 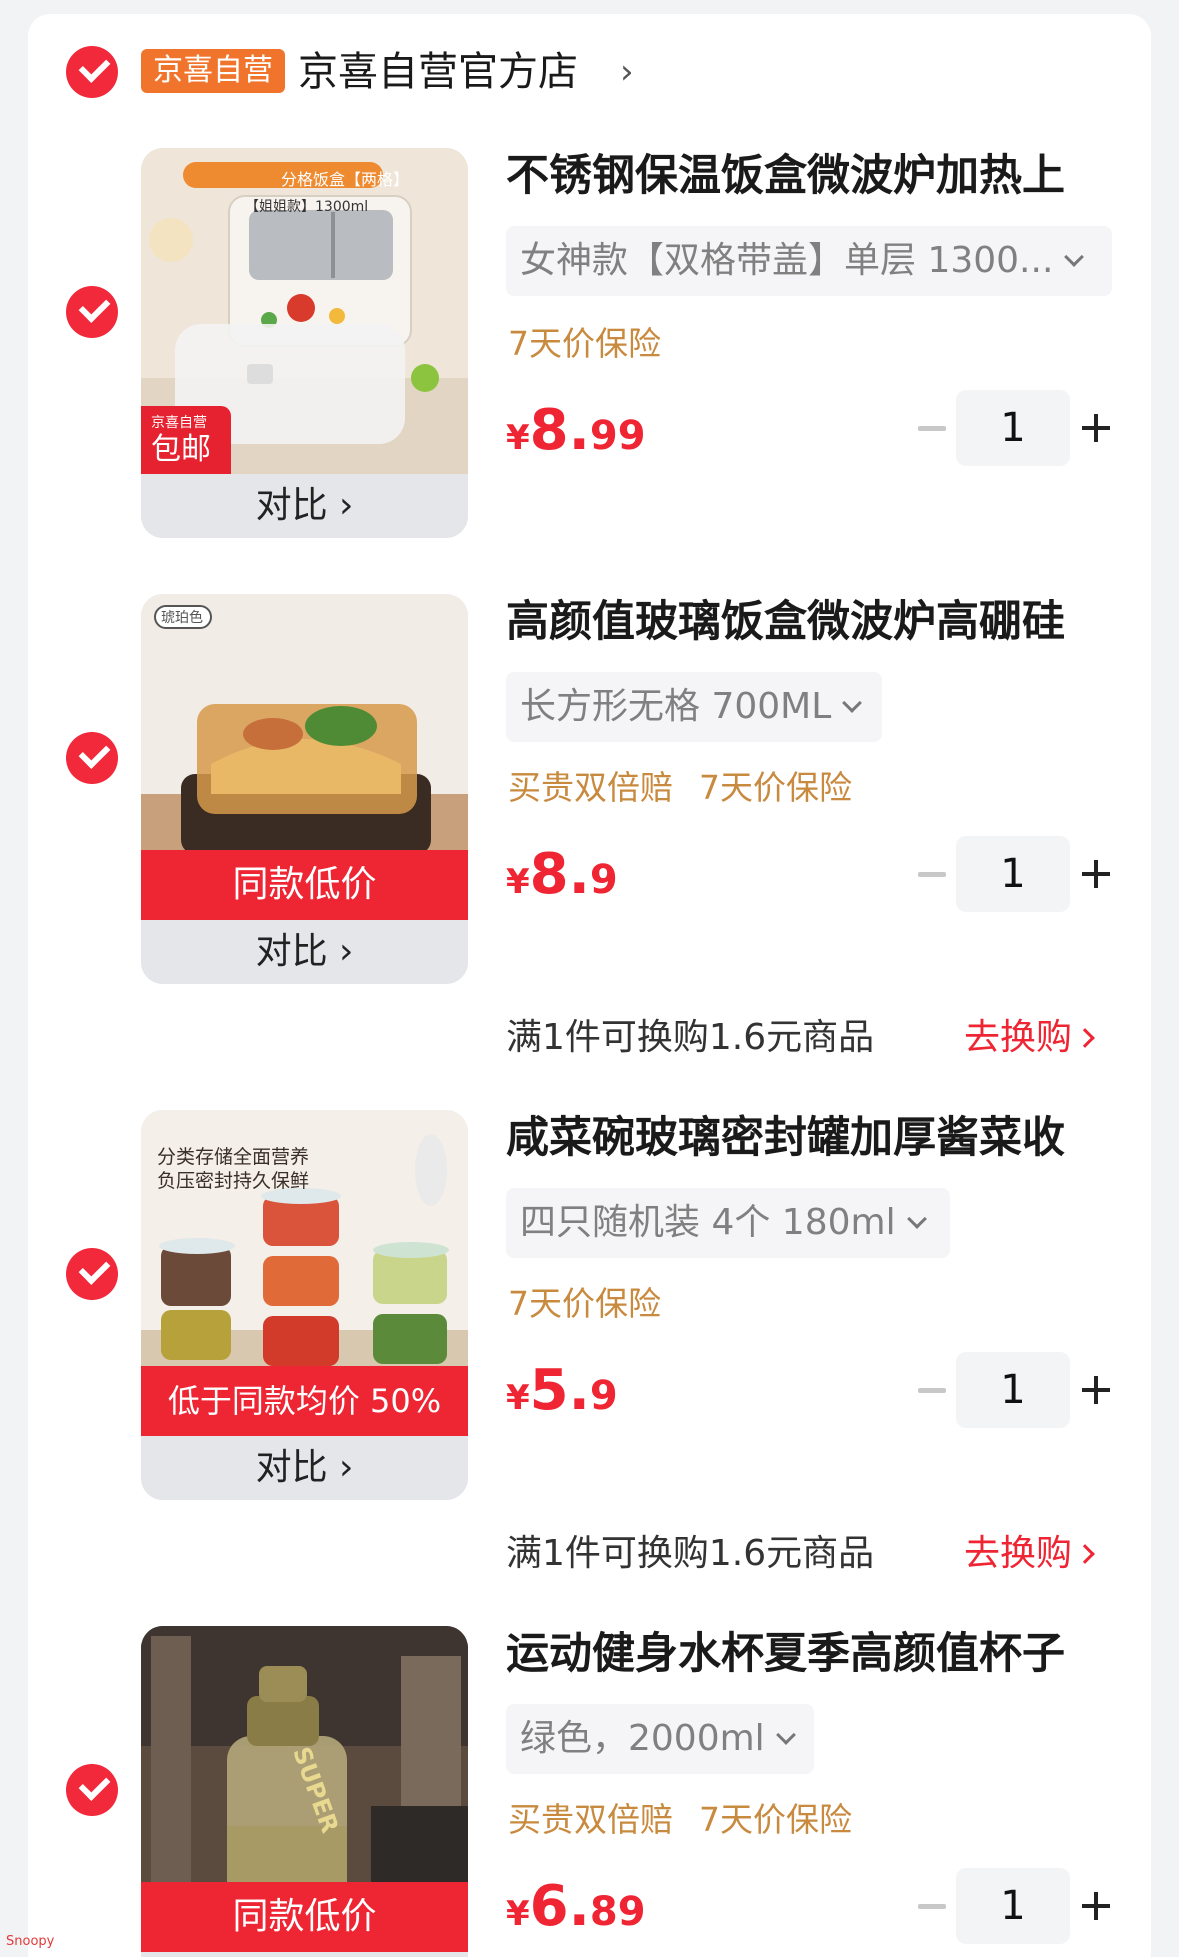 I want to click on product-image: SUPER 同款低价, so click(x=304, y=1791).